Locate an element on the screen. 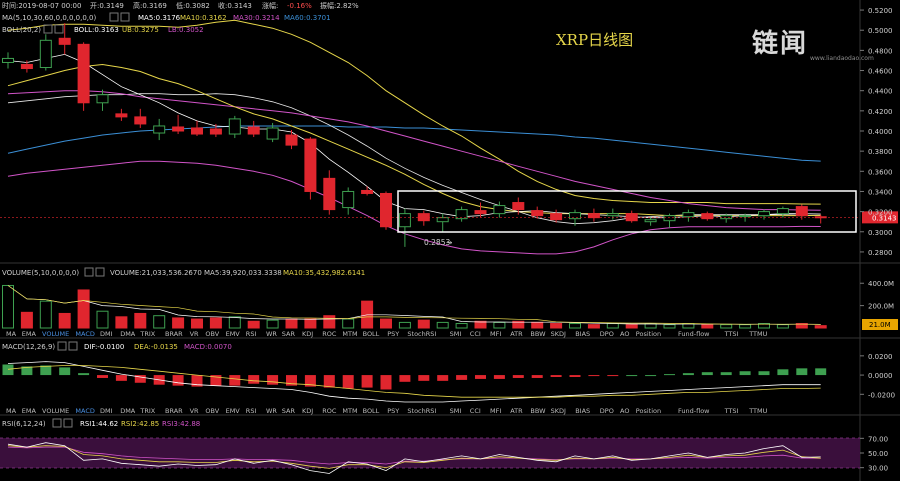 Image resolution: width=900 pixels, height=481 pixels. indicator-tab: Fund-flow is located at coordinates (694, 411).